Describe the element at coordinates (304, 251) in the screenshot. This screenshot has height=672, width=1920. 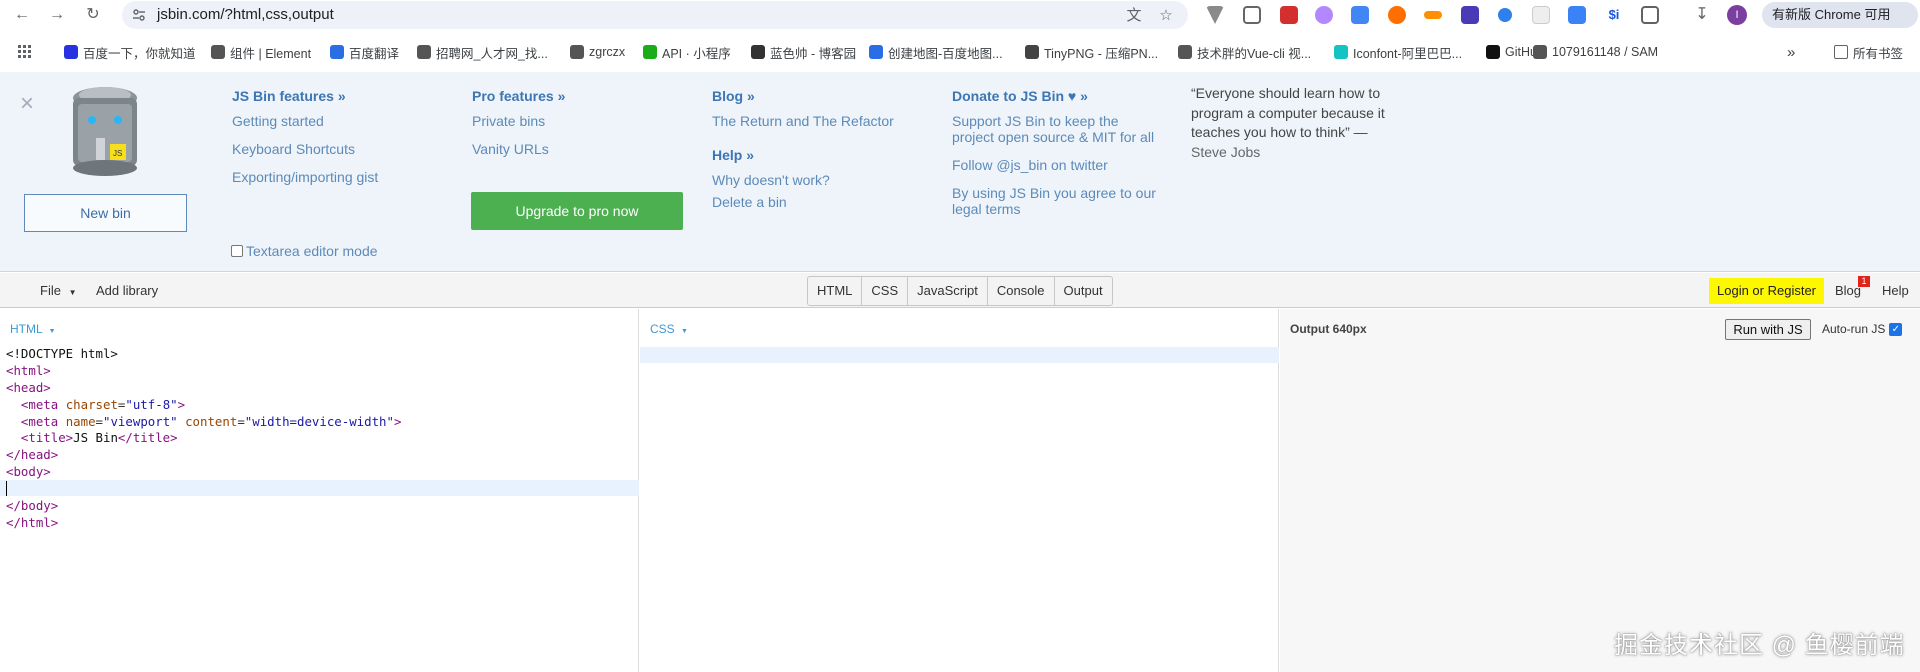
I see `textarea-editor-mode-checkbox: Textarea editor mode` at that location.